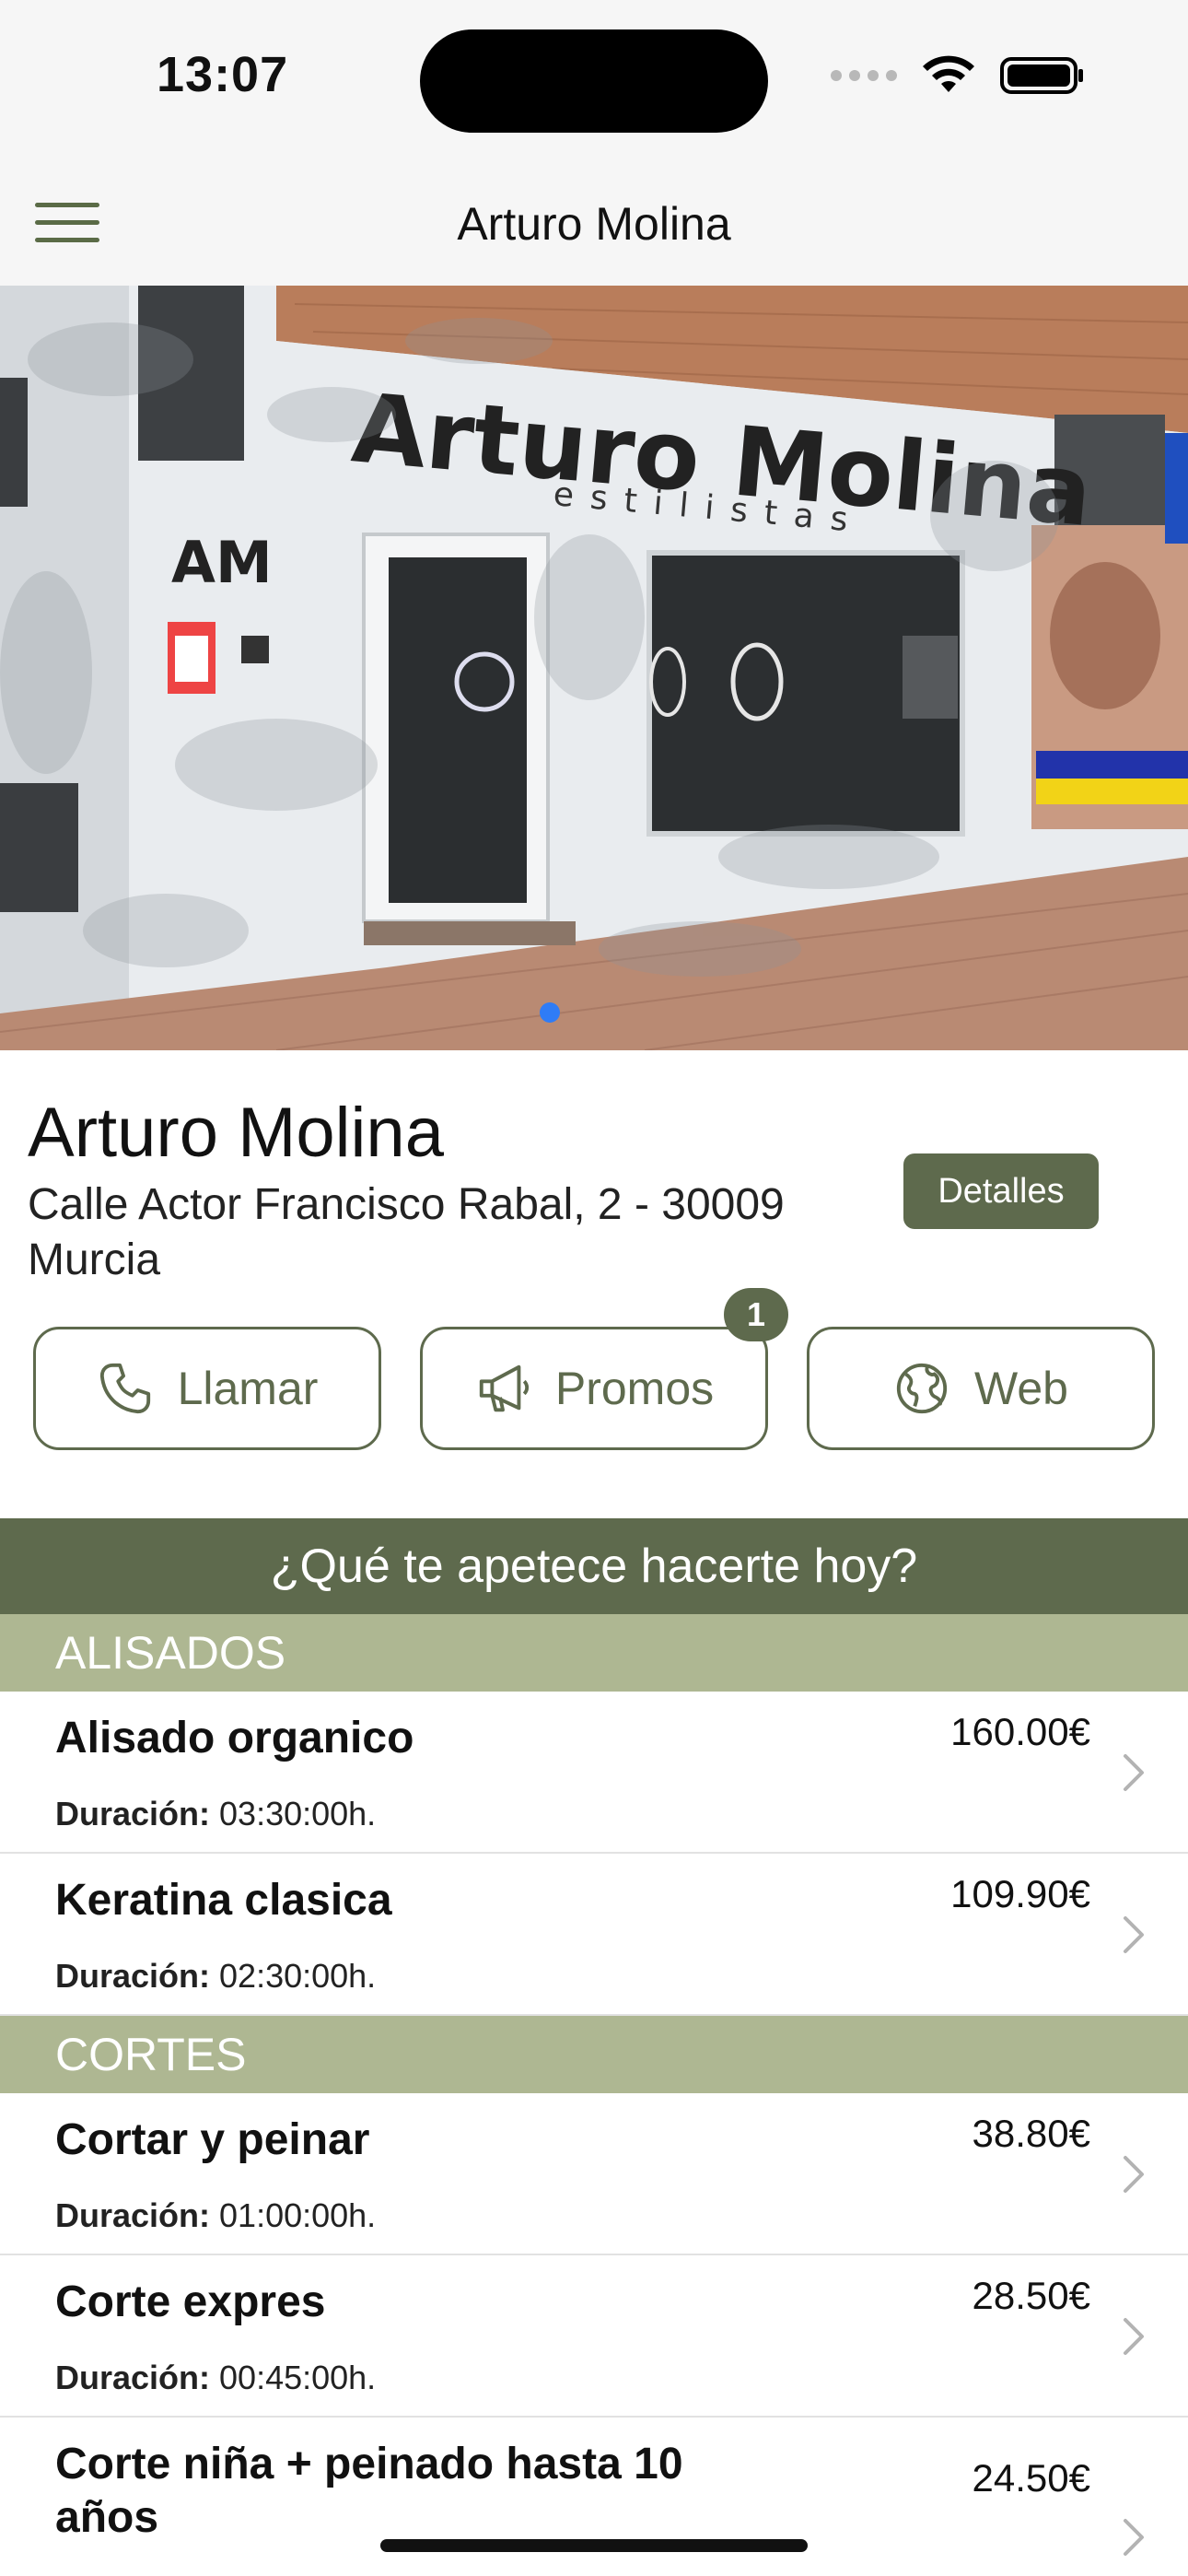 The height and width of the screenshot is (2576, 1188). Describe the element at coordinates (922, 1388) in the screenshot. I see `globe-icon` at that location.